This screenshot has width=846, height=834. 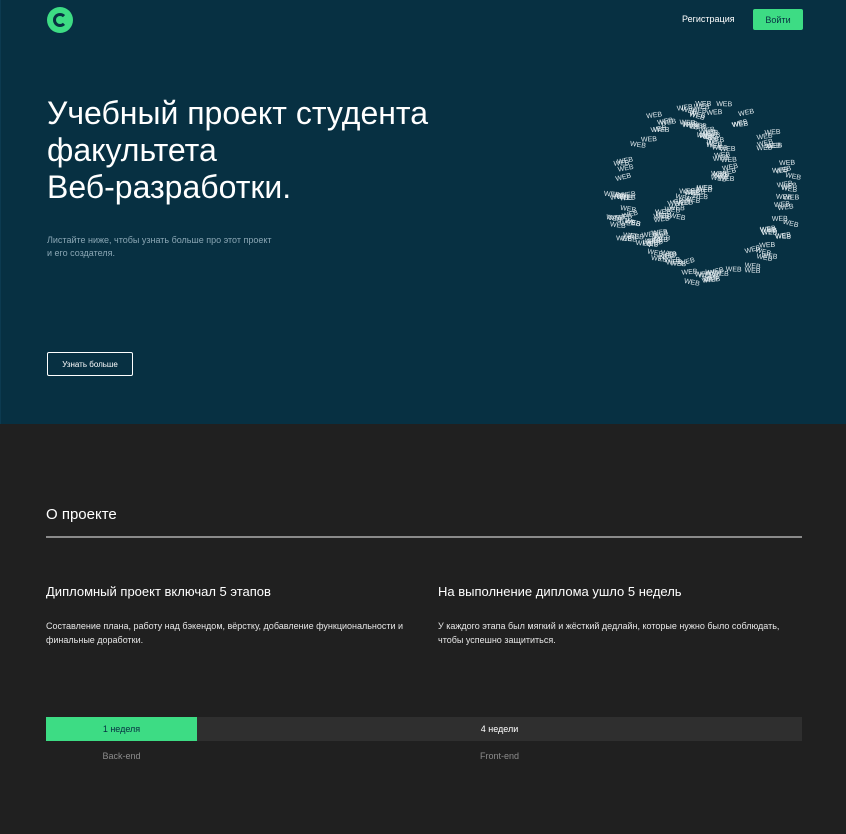 I want to click on duration-heading: На выполнение диплома ушло 5 недель, so click(x=560, y=591).